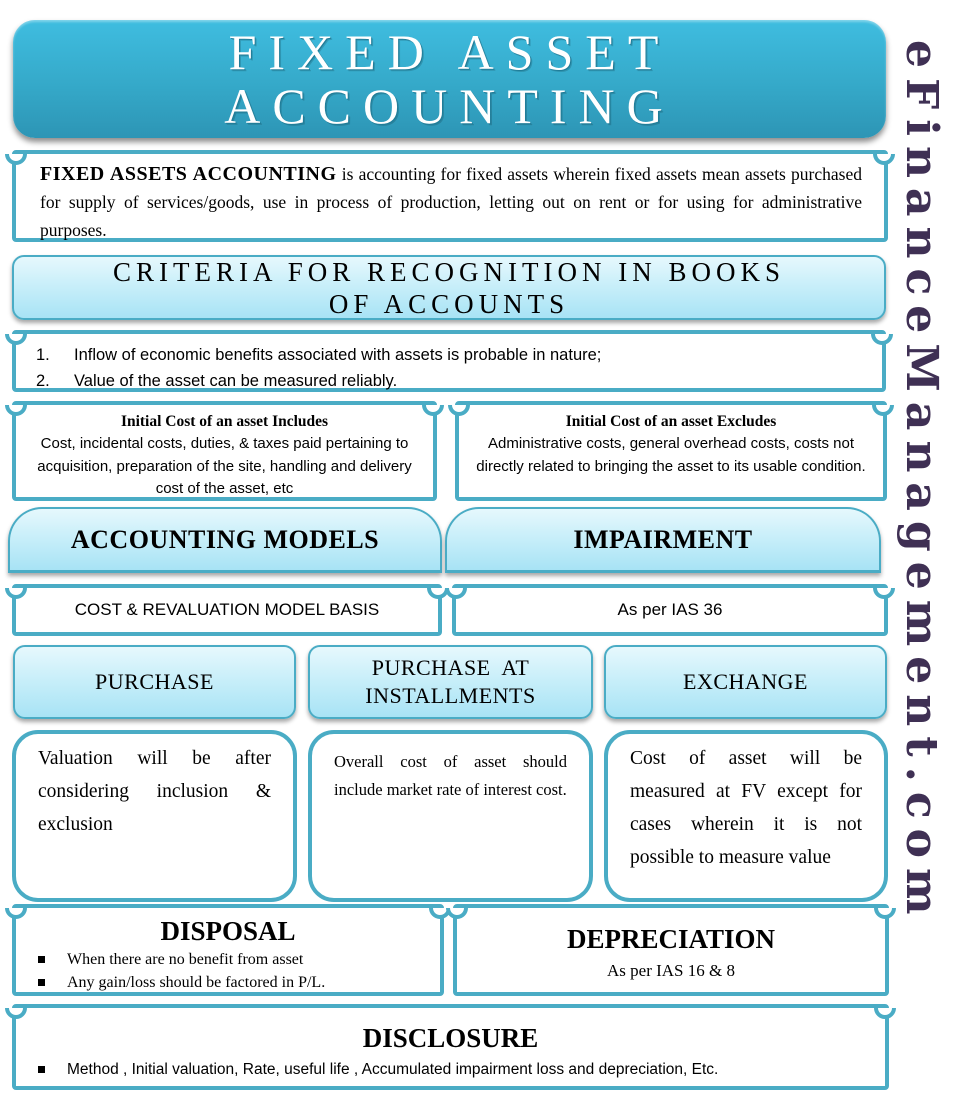 The image size is (971, 1095). Describe the element at coordinates (450, 695) in the screenshot. I see `purchase-installments-heading-line-2: INSTALLMENTS` at that location.